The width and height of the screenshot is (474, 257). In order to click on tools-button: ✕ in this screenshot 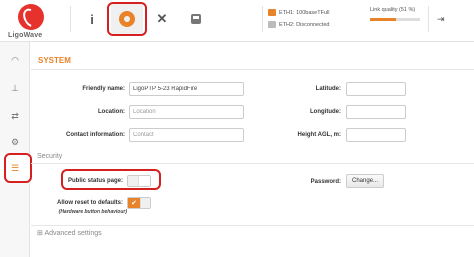, I will do `click(162, 19)`.